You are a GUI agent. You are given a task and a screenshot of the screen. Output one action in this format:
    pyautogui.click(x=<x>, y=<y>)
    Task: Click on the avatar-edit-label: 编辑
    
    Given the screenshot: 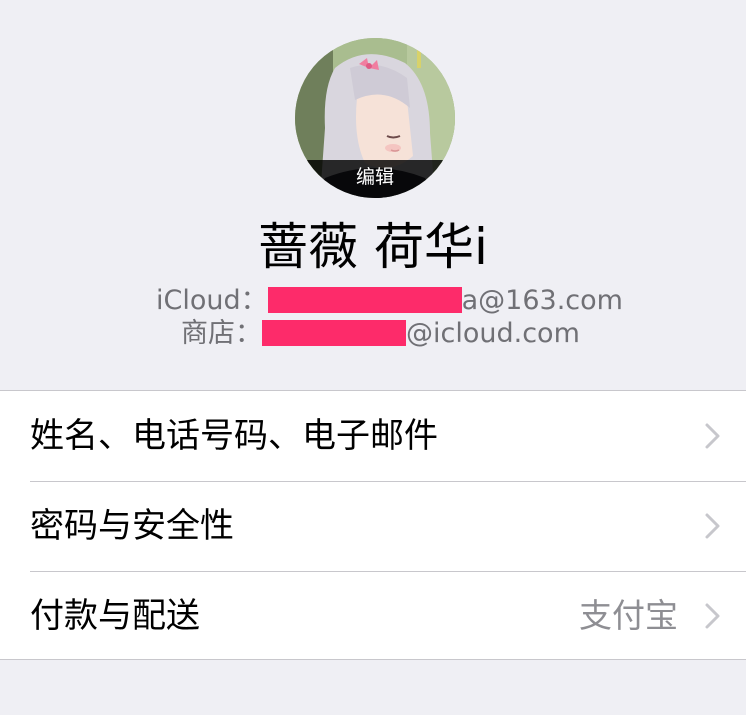 What is the action you would take?
    pyautogui.click(x=375, y=179)
    